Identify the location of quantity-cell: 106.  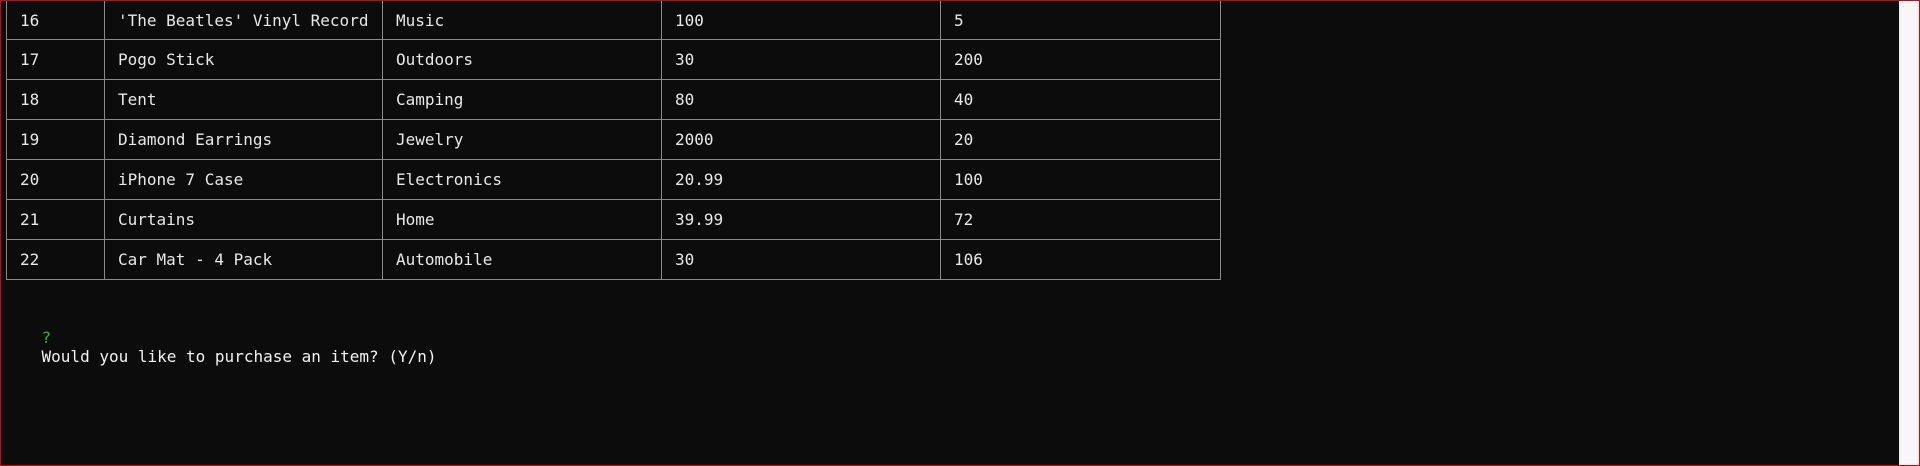
(1080, 259).